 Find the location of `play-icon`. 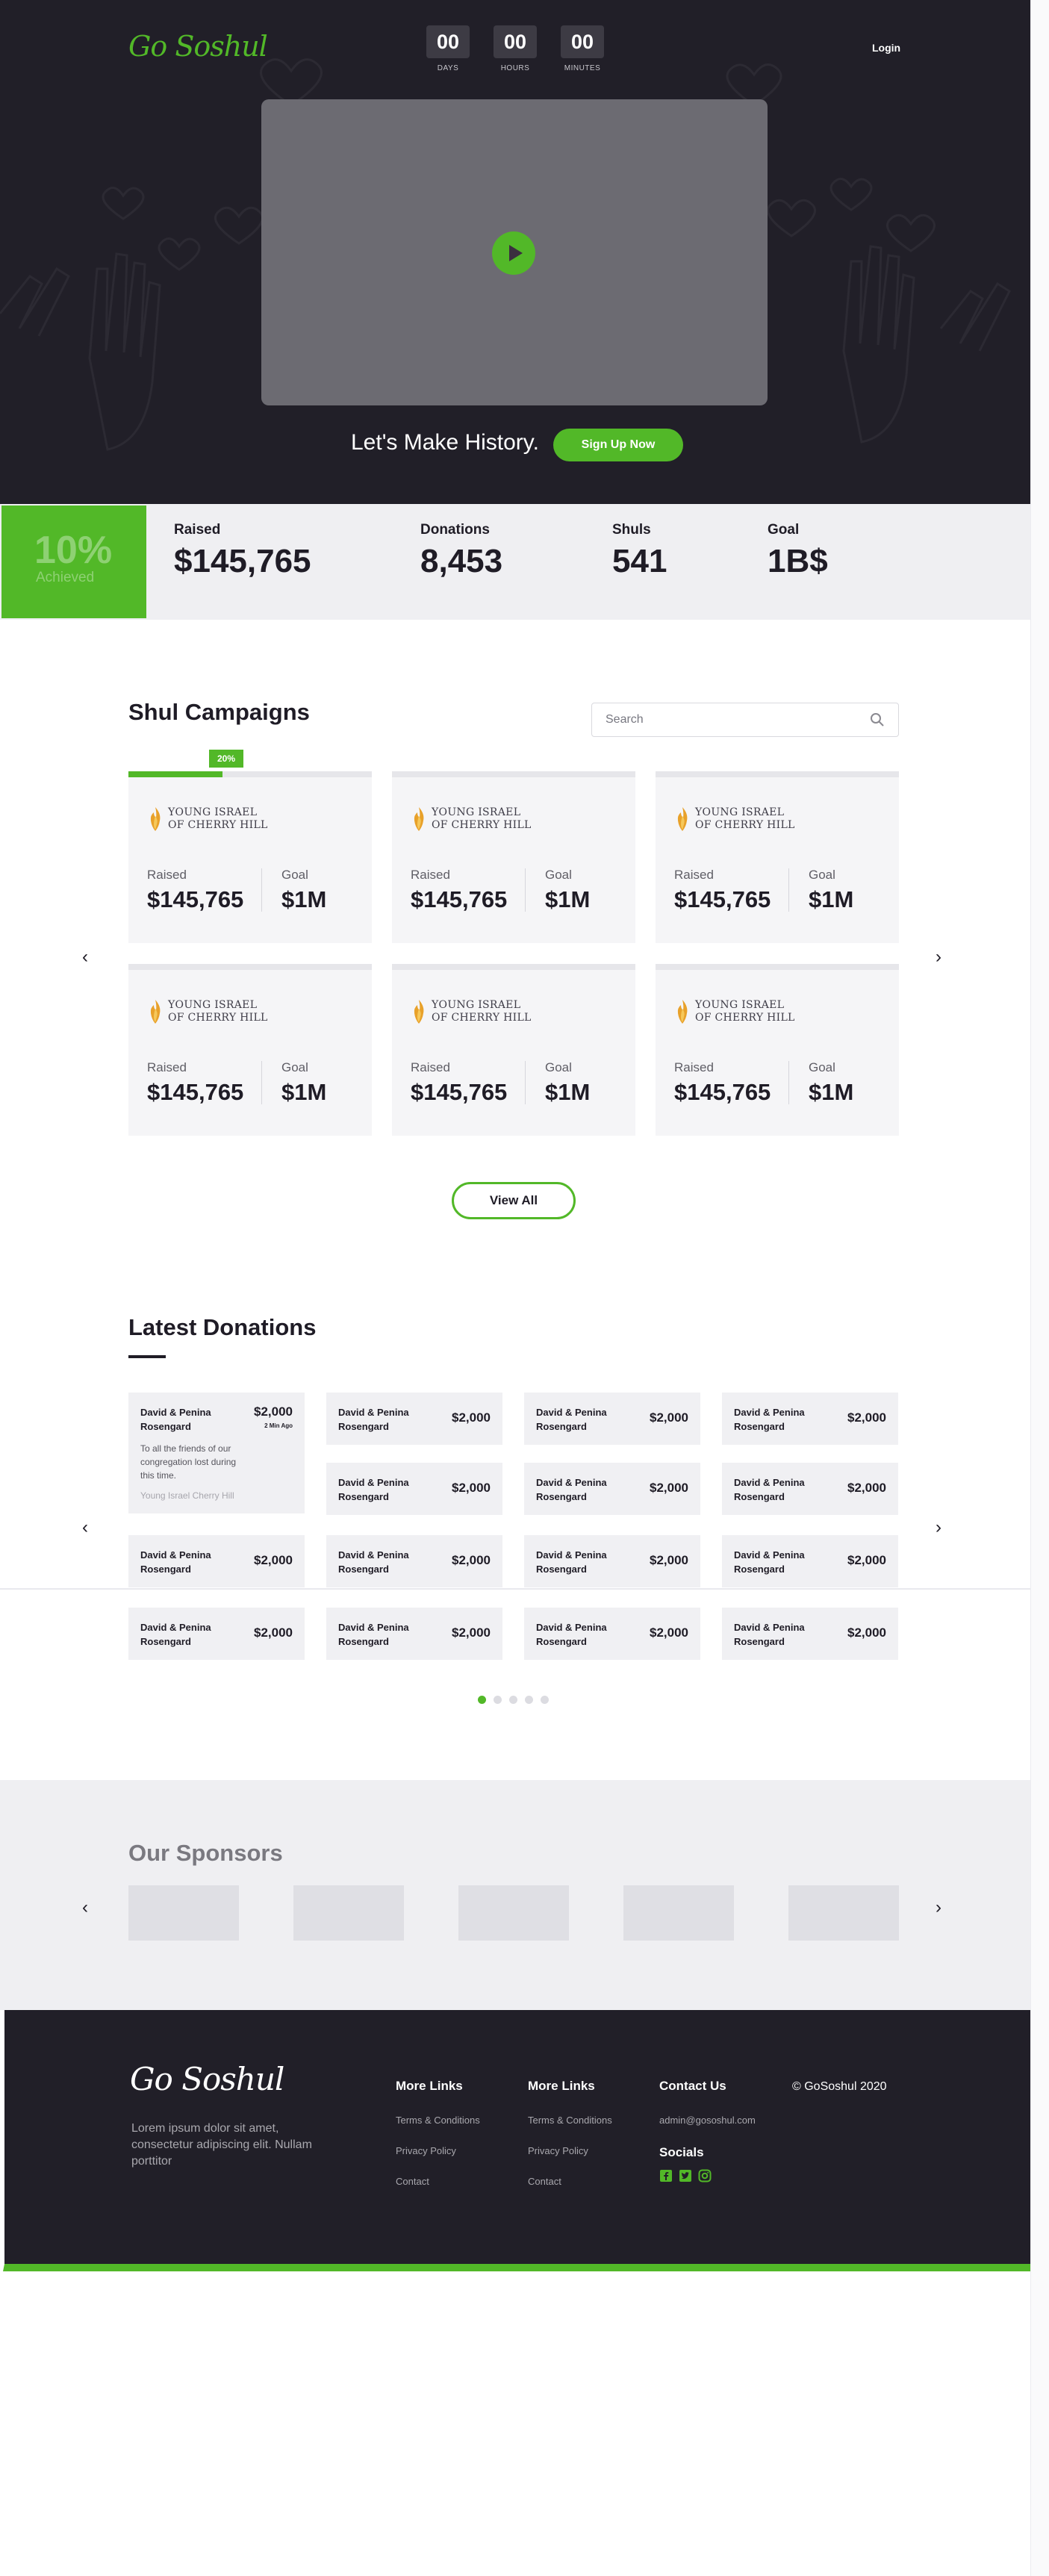

play-icon is located at coordinates (515, 253).